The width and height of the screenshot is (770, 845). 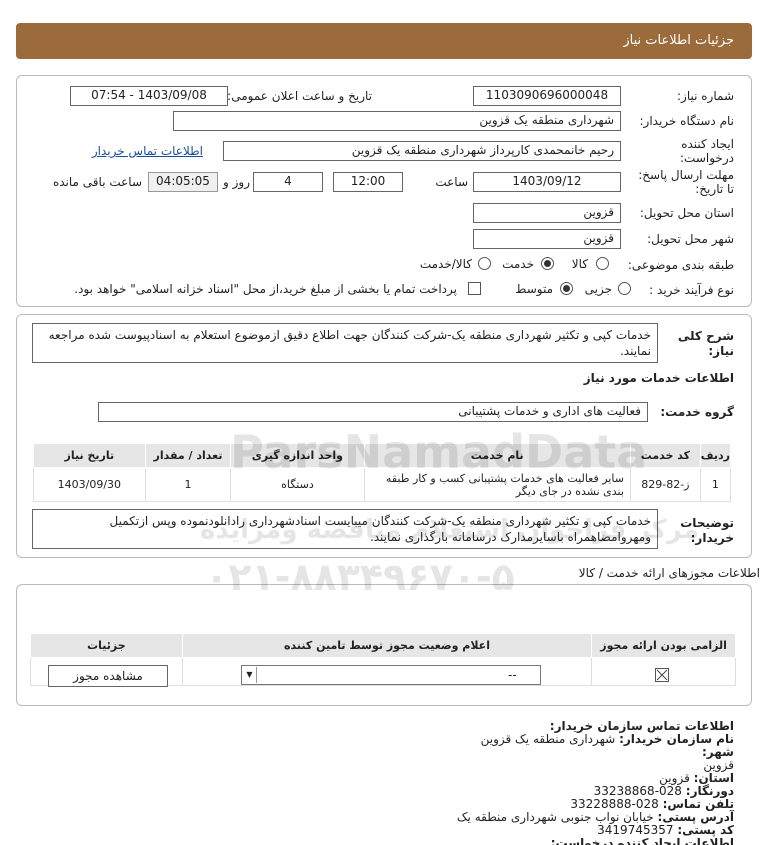 What do you see at coordinates (579, 264) in the screenshot?
I see `category-option-goods: کالا` at bounding box center [579, 264].